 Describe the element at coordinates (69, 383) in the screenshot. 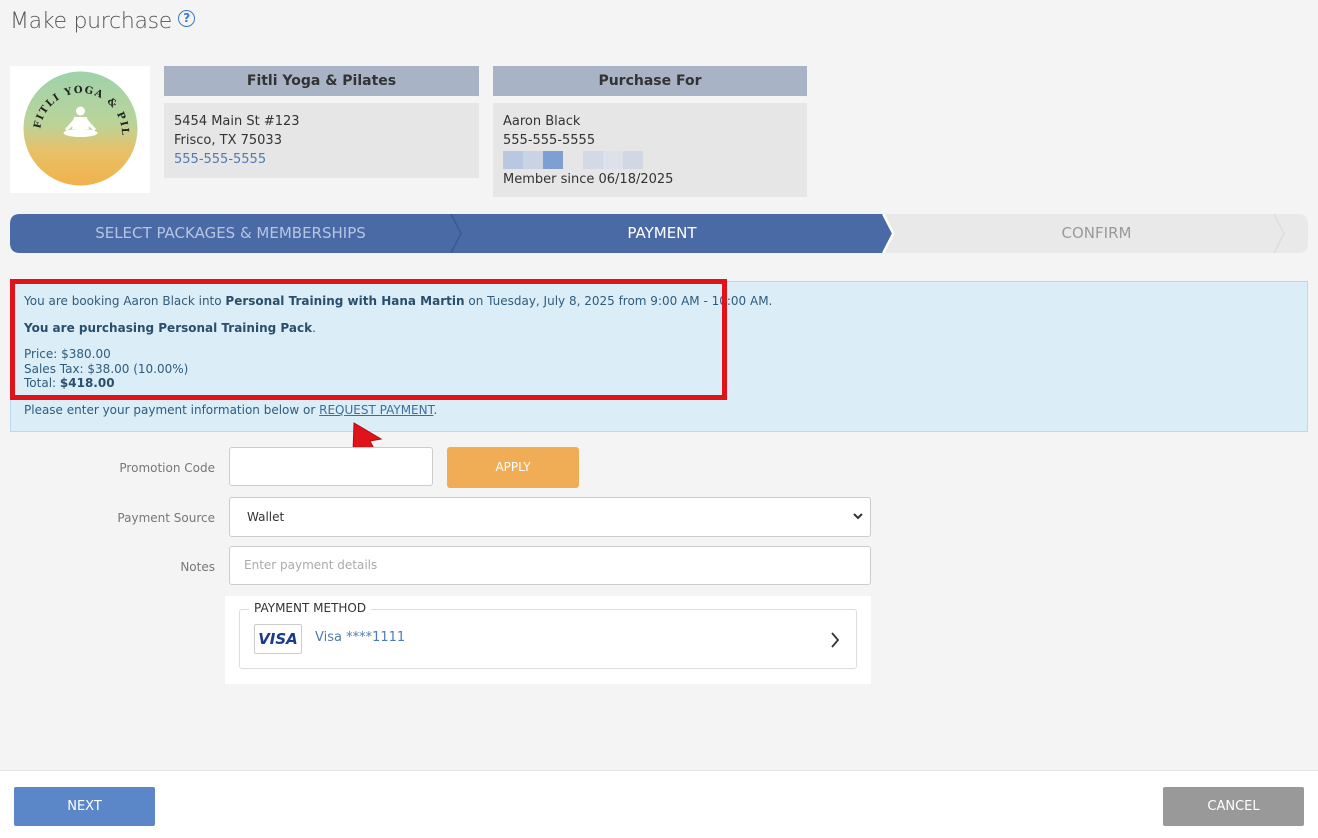

I see `total: Total: $418.00` at that location.